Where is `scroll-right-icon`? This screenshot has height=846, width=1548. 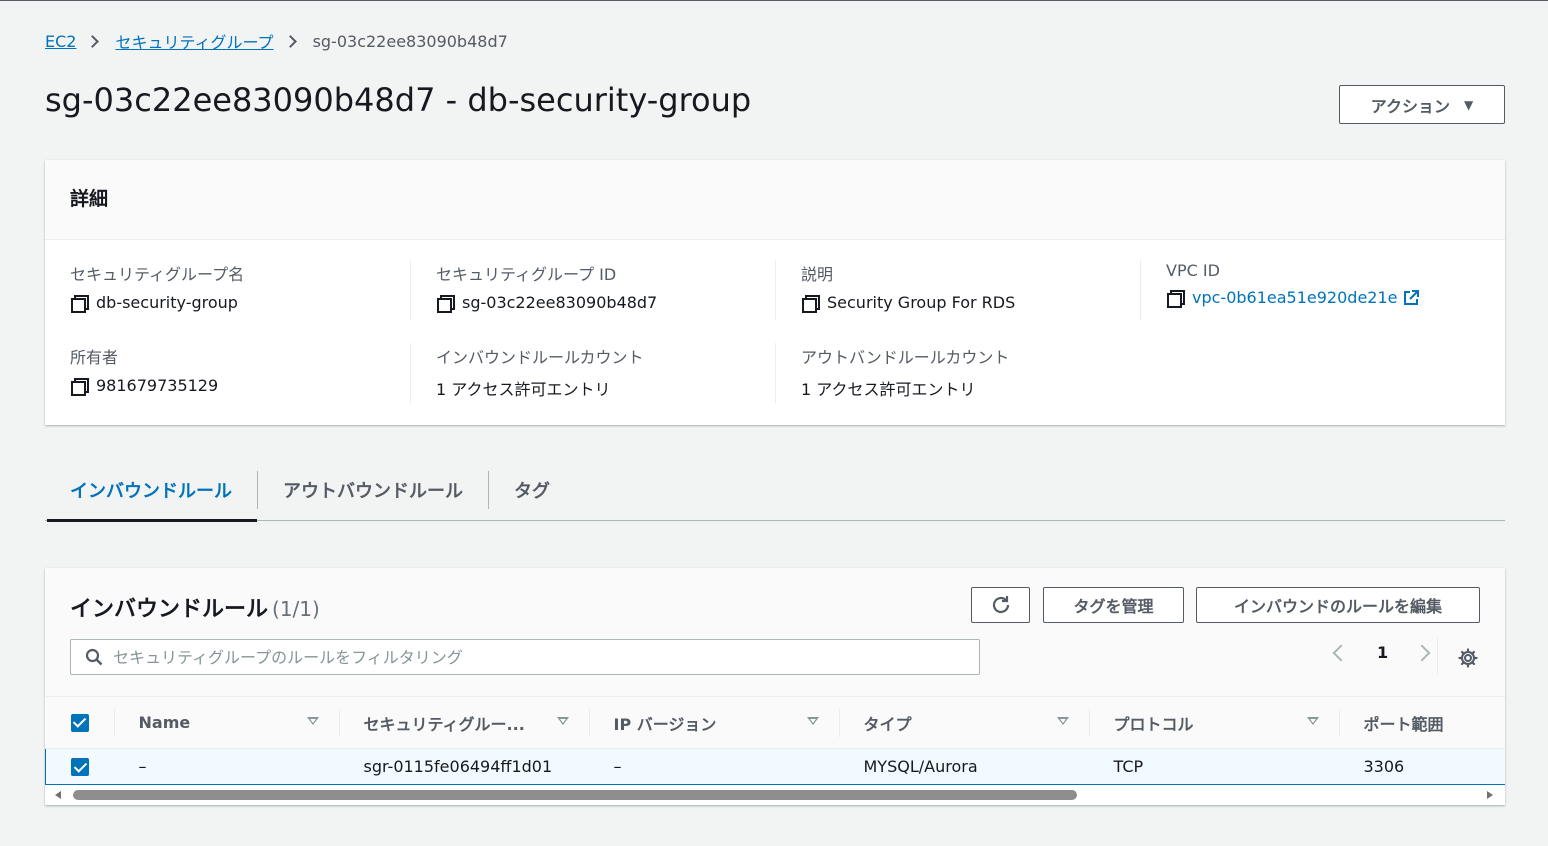 scroll-right-icon is located at coordinates (1490, 795).